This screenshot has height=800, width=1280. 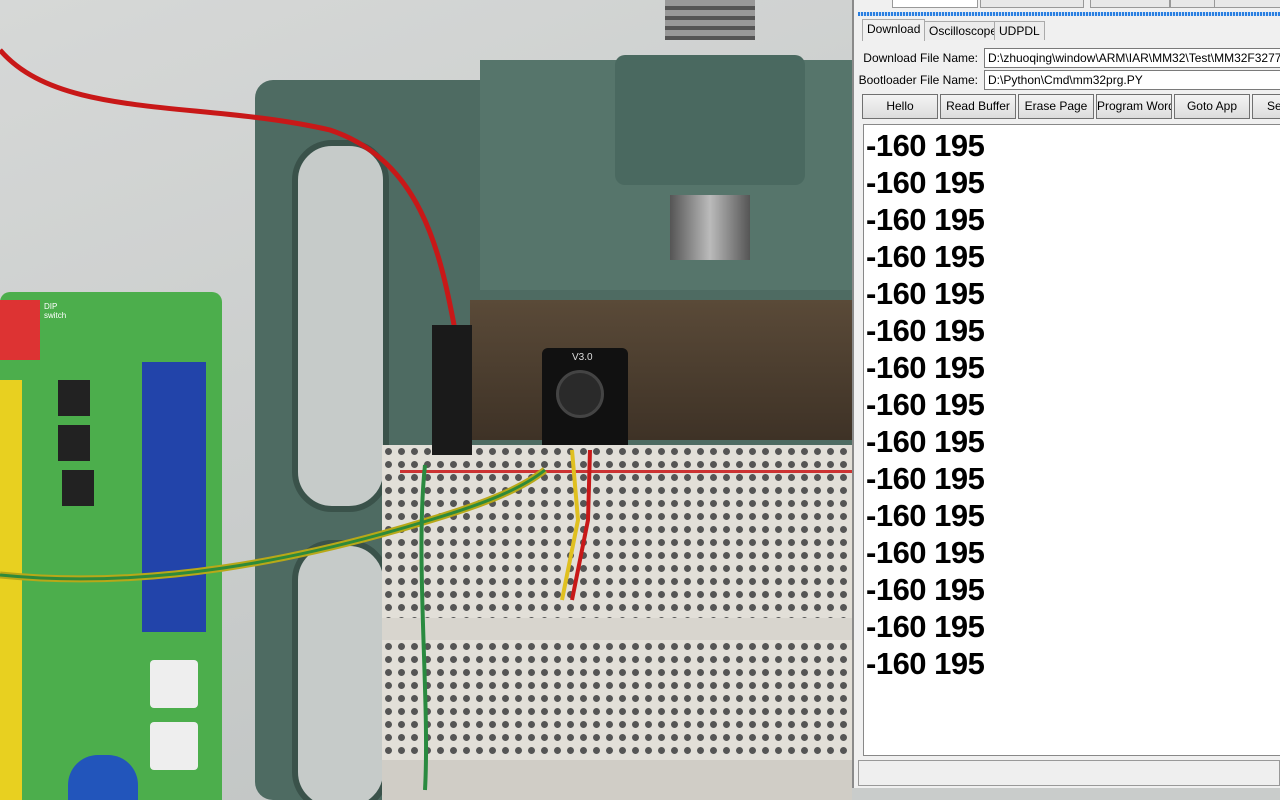 I want to click on hello-button: Hello, so click(x=900, y=106).